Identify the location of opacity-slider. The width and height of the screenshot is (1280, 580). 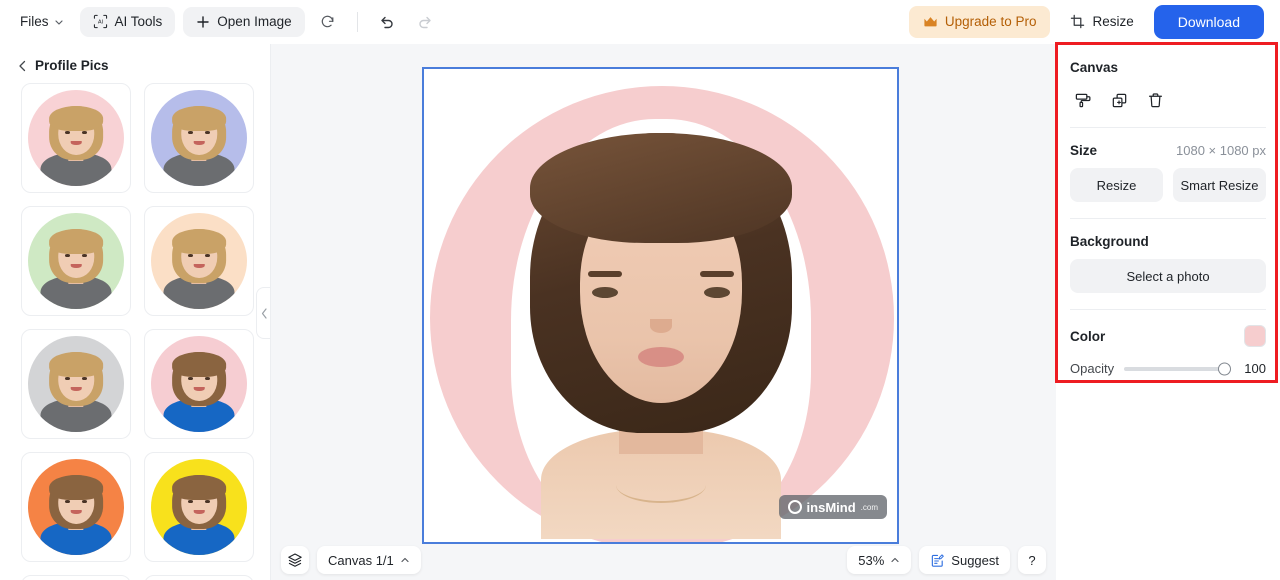
(1177, 368).